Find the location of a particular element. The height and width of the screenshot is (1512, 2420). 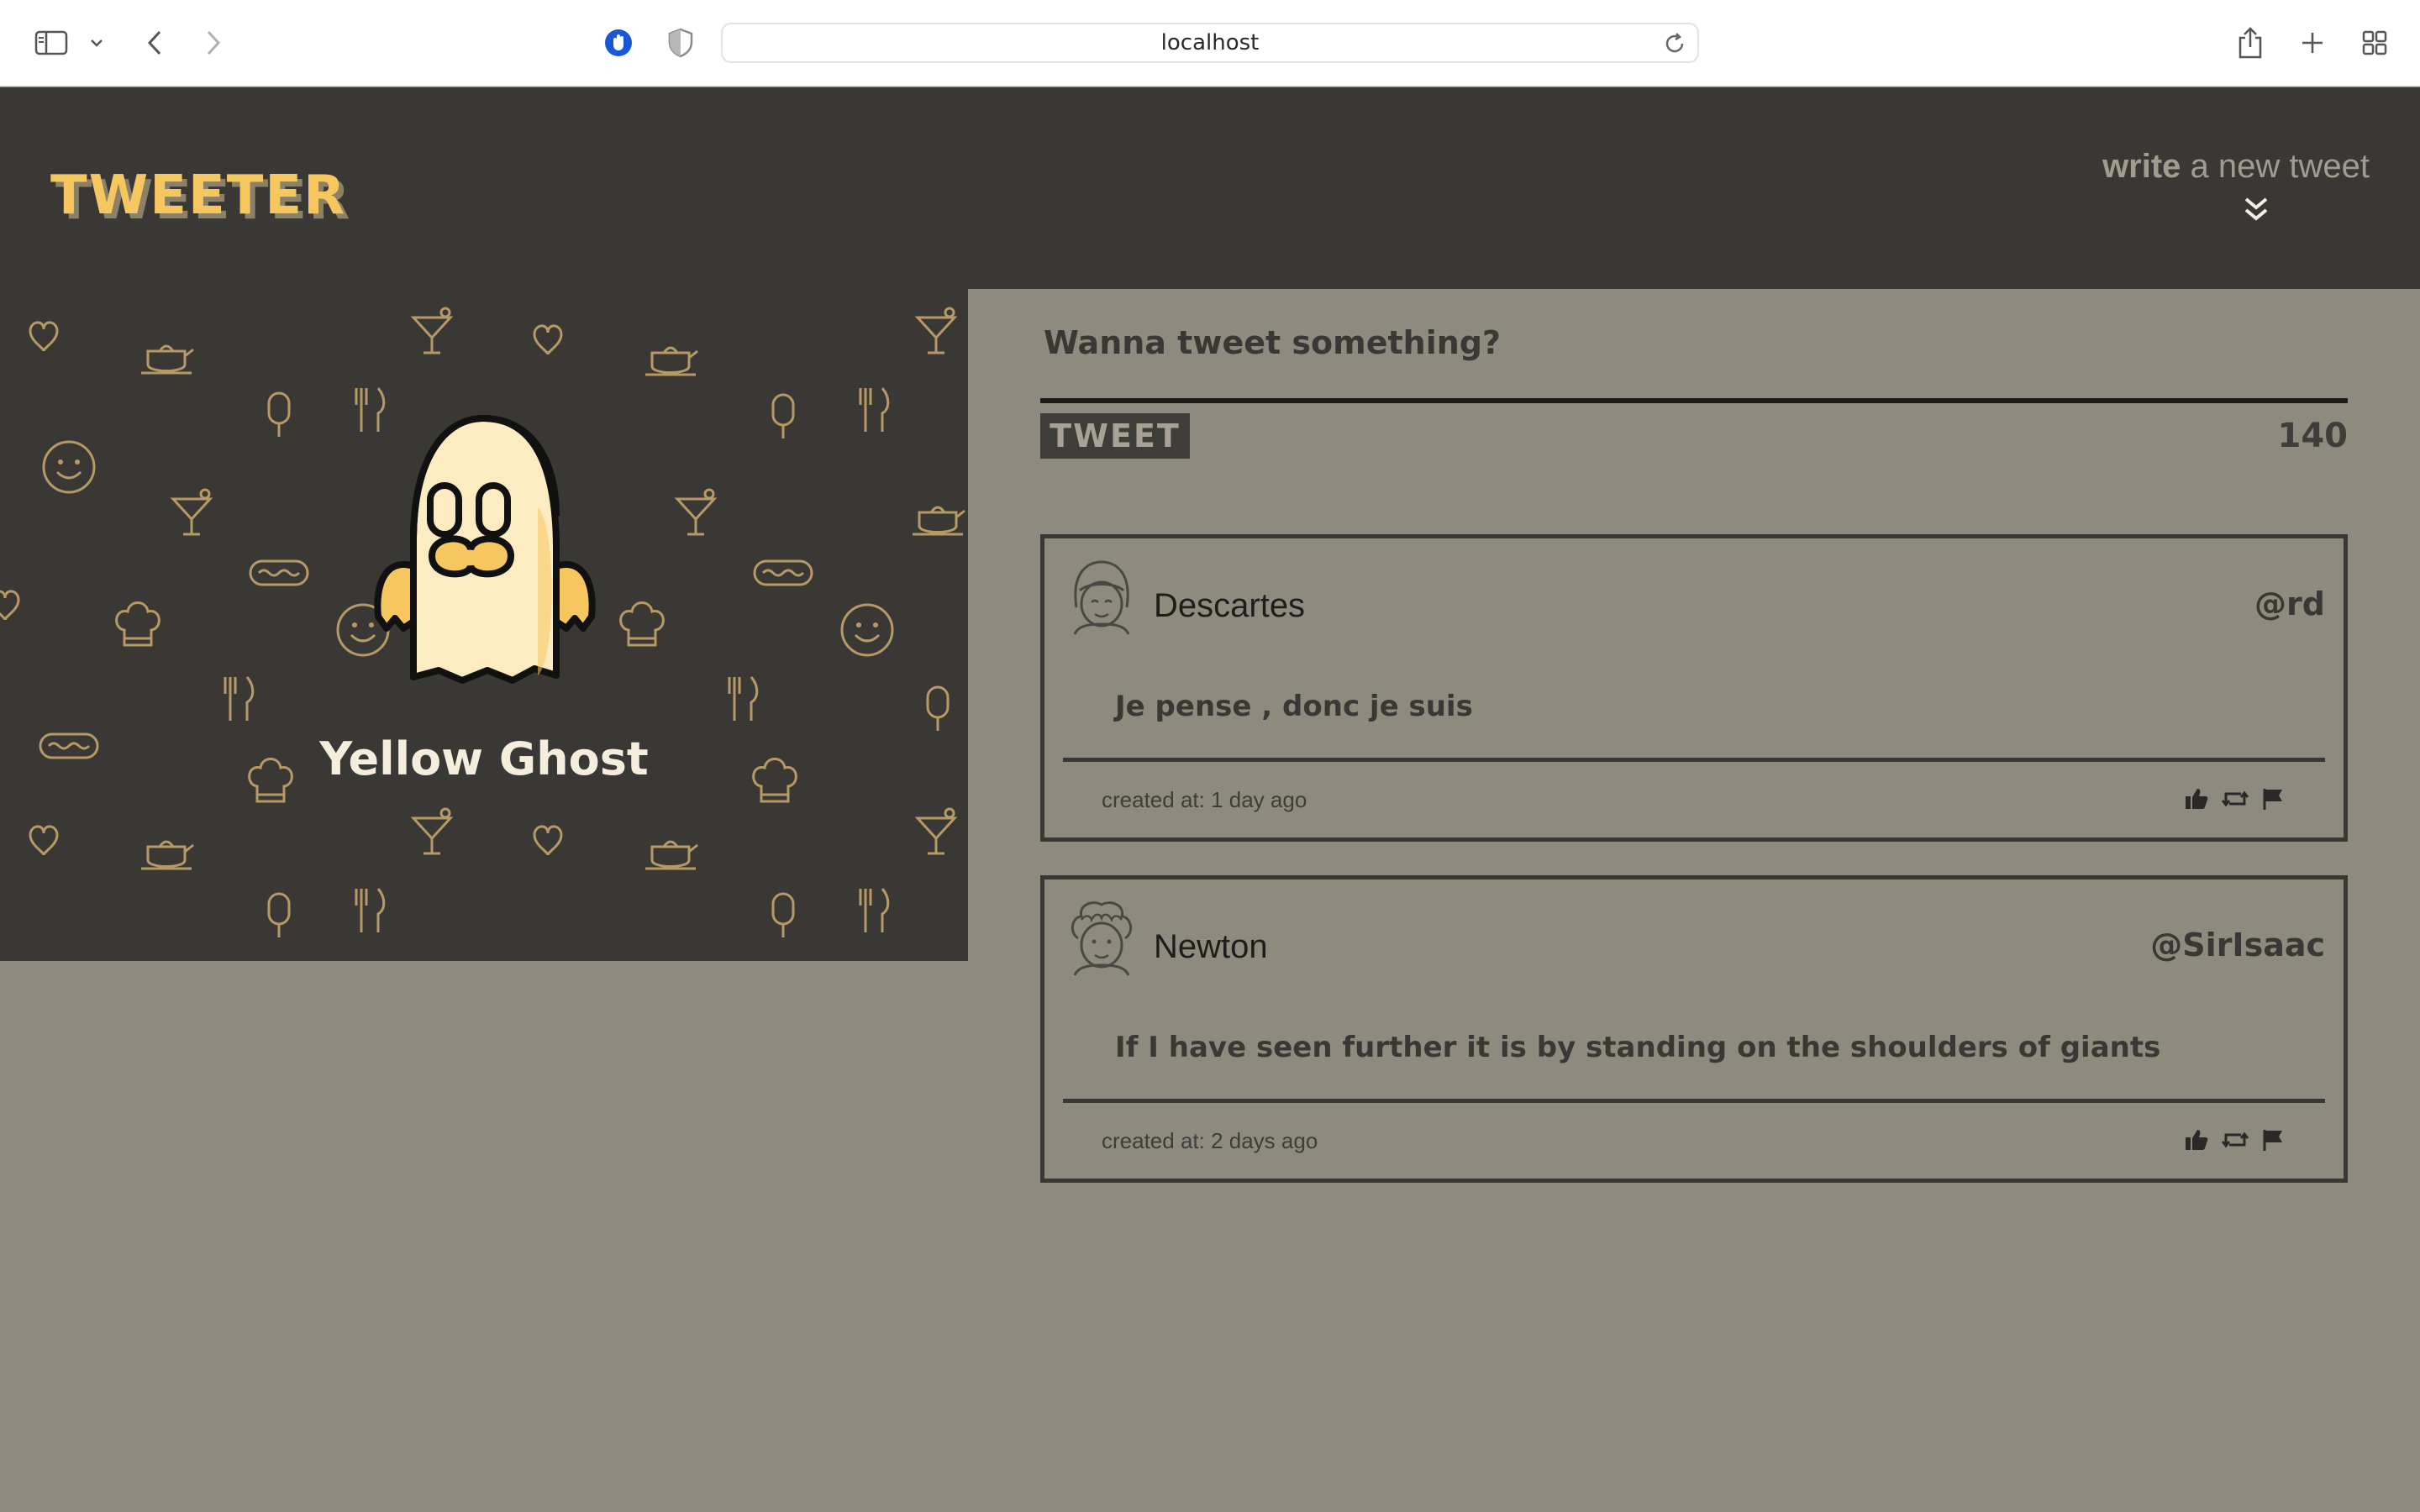

url-text: localhost is located at coordinates (1210, 42).